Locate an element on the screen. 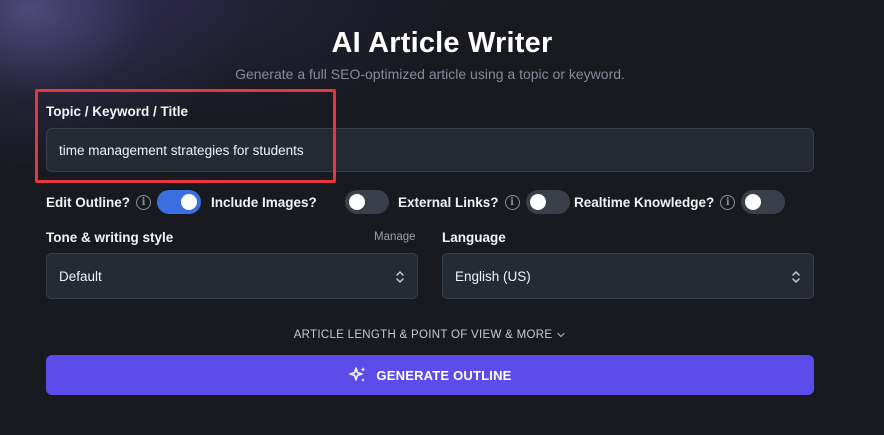 The height and width of the screenshot is (435, 884). topic-input is located at coordinates (430, 150).